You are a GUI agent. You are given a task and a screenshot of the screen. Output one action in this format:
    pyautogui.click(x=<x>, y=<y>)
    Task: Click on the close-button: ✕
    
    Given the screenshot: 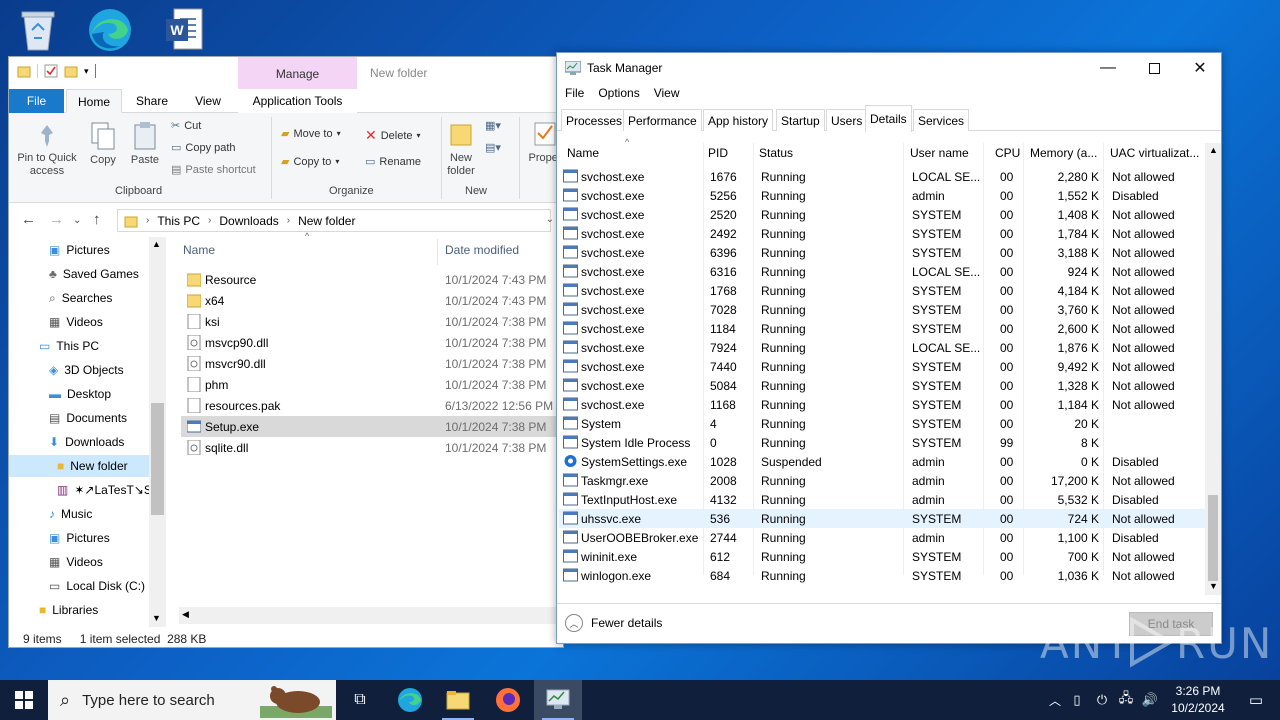 What is the action you would take?
    pyautogui.click(x=1200, y=68)
    